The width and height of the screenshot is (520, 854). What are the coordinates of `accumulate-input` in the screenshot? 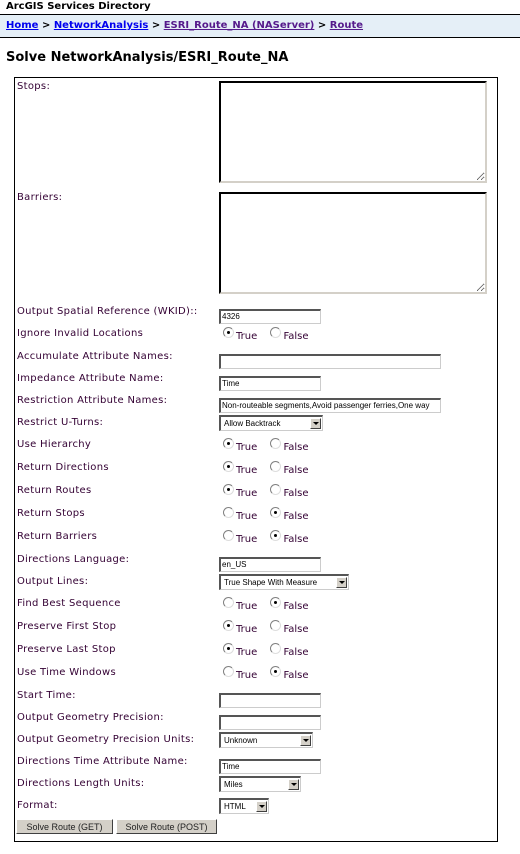 It's located at (330, 361).